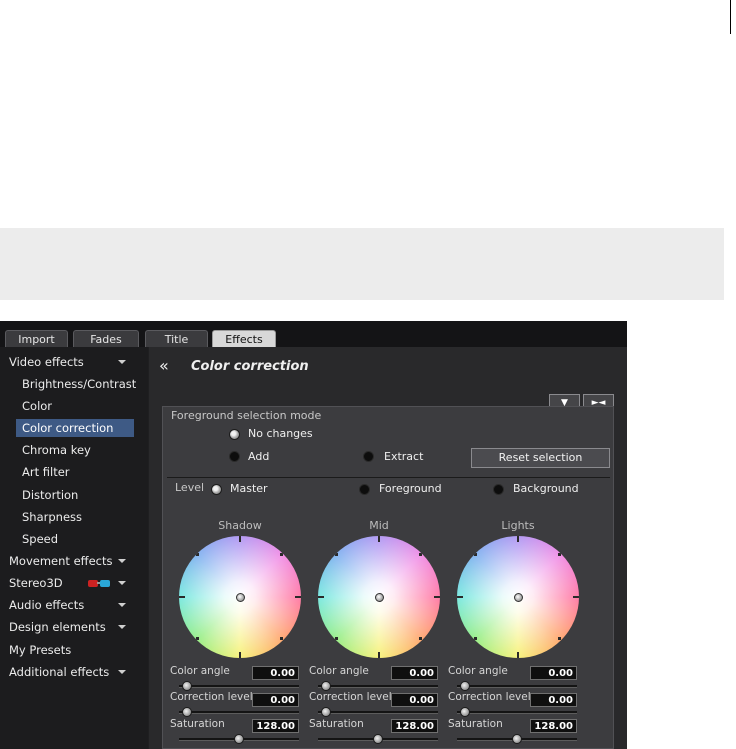  What do you see at coordinates (518, 525) in the screenshot?
I see `wheel-title: Lights` at bounding box center [518, 525].